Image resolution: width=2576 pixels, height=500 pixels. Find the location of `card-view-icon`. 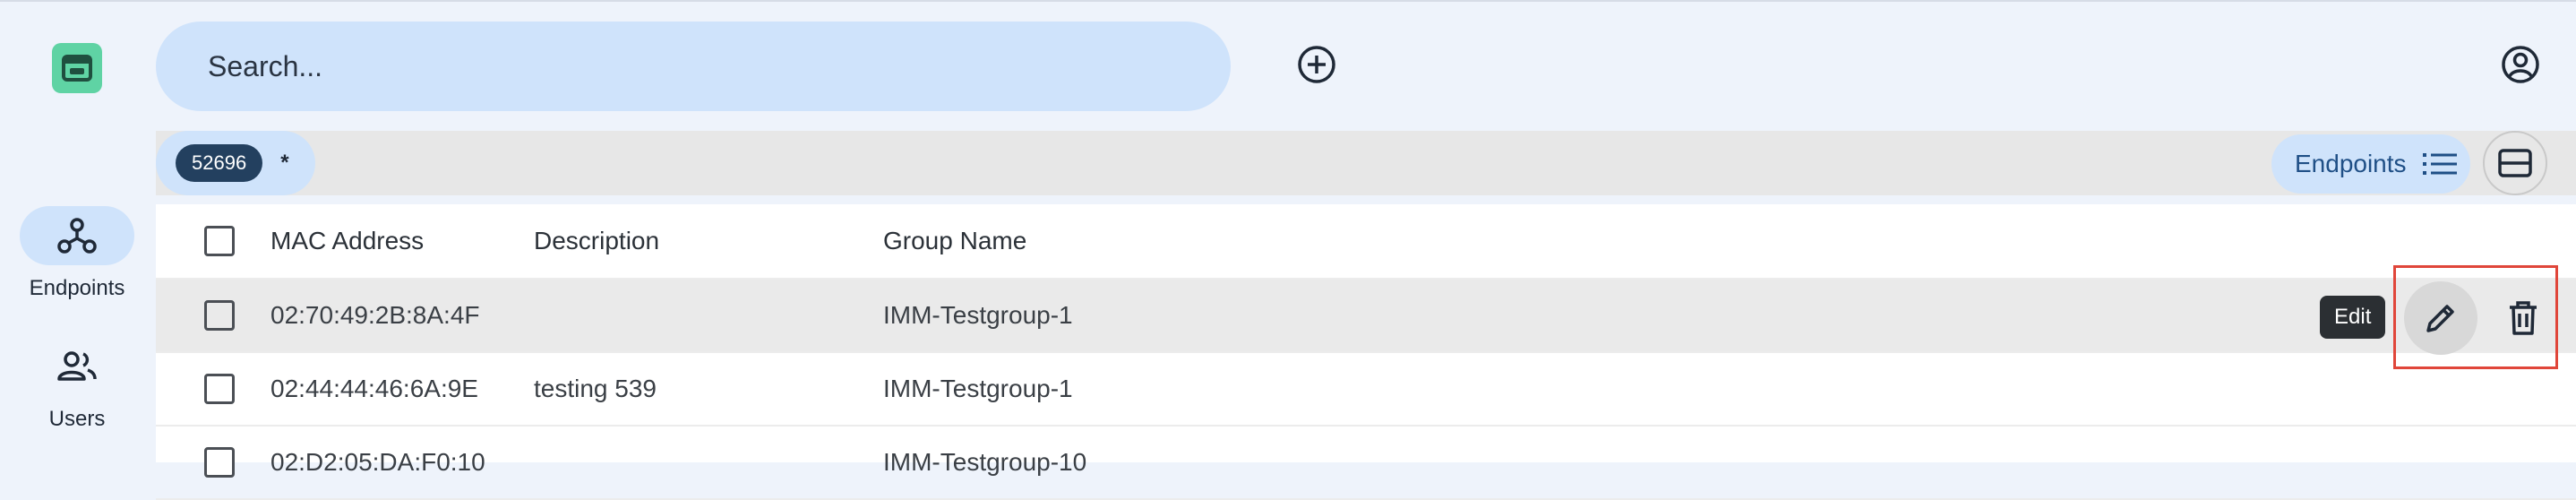

card-view-icon is located at coordinates (2515, 163).